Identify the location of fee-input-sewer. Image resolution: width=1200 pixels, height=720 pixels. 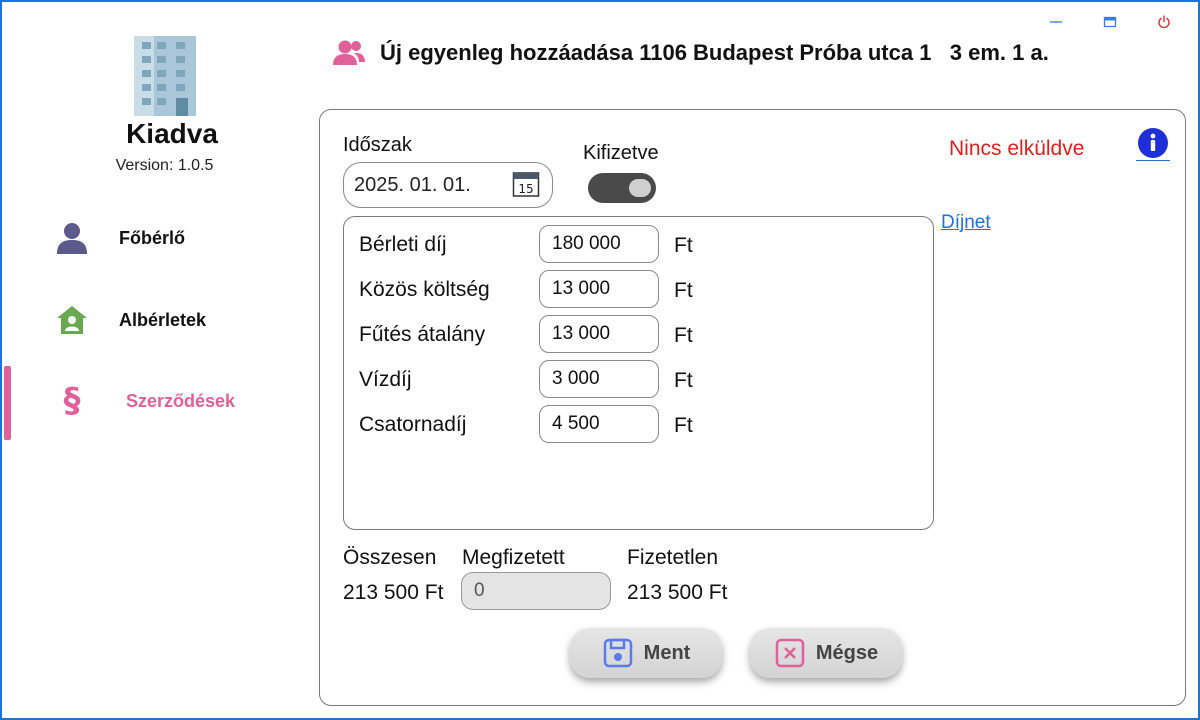
(599, 424).